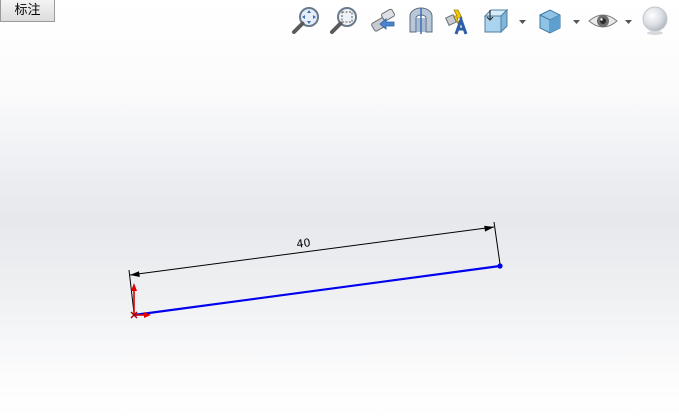 The image size is (679, 418). Describe the element at coordinates (317, 290) in the screenshot. I see `sketch-line` at that location.